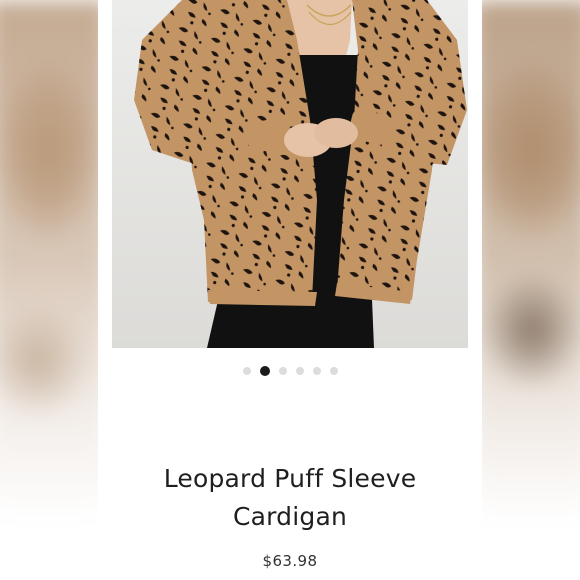  I want to click on product-title-line2: Cardigan, so click(290, 516).